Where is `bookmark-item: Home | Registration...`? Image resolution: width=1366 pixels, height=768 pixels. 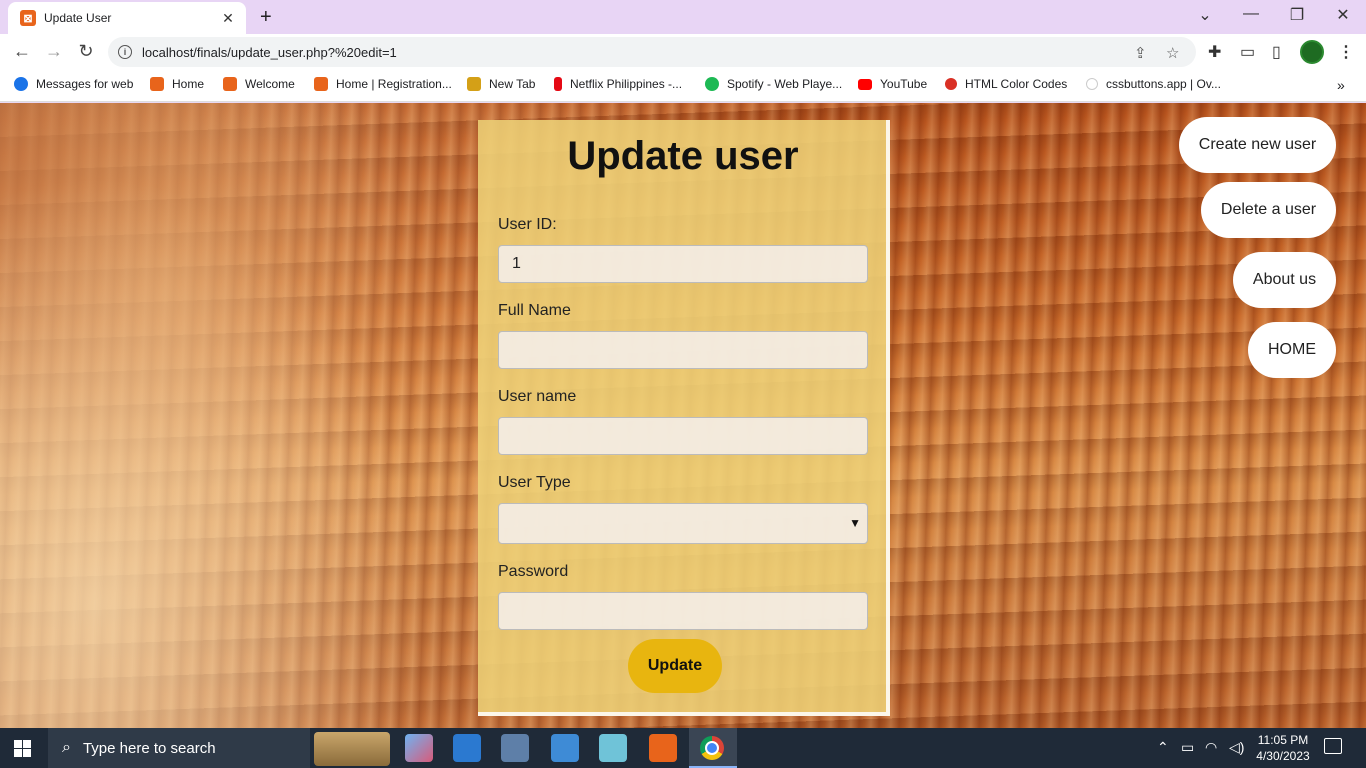
bookmark-item: Home | Registration... is located at coordinates (383, 84).